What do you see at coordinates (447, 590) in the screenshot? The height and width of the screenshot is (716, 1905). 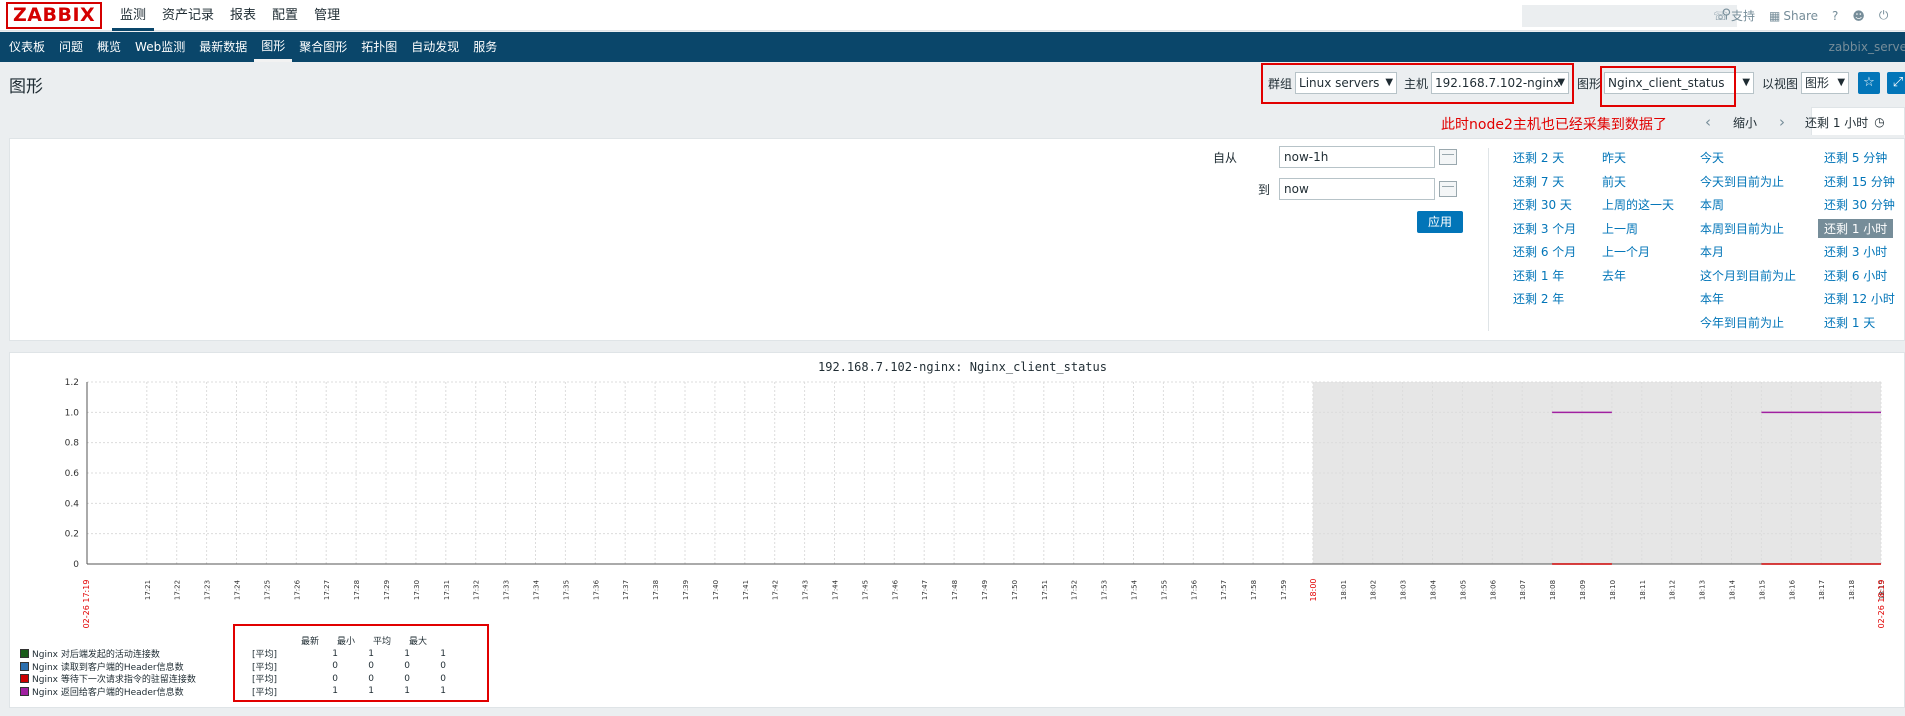 I see `x-tick-label: 17:31` at bounding box center [447, 590].